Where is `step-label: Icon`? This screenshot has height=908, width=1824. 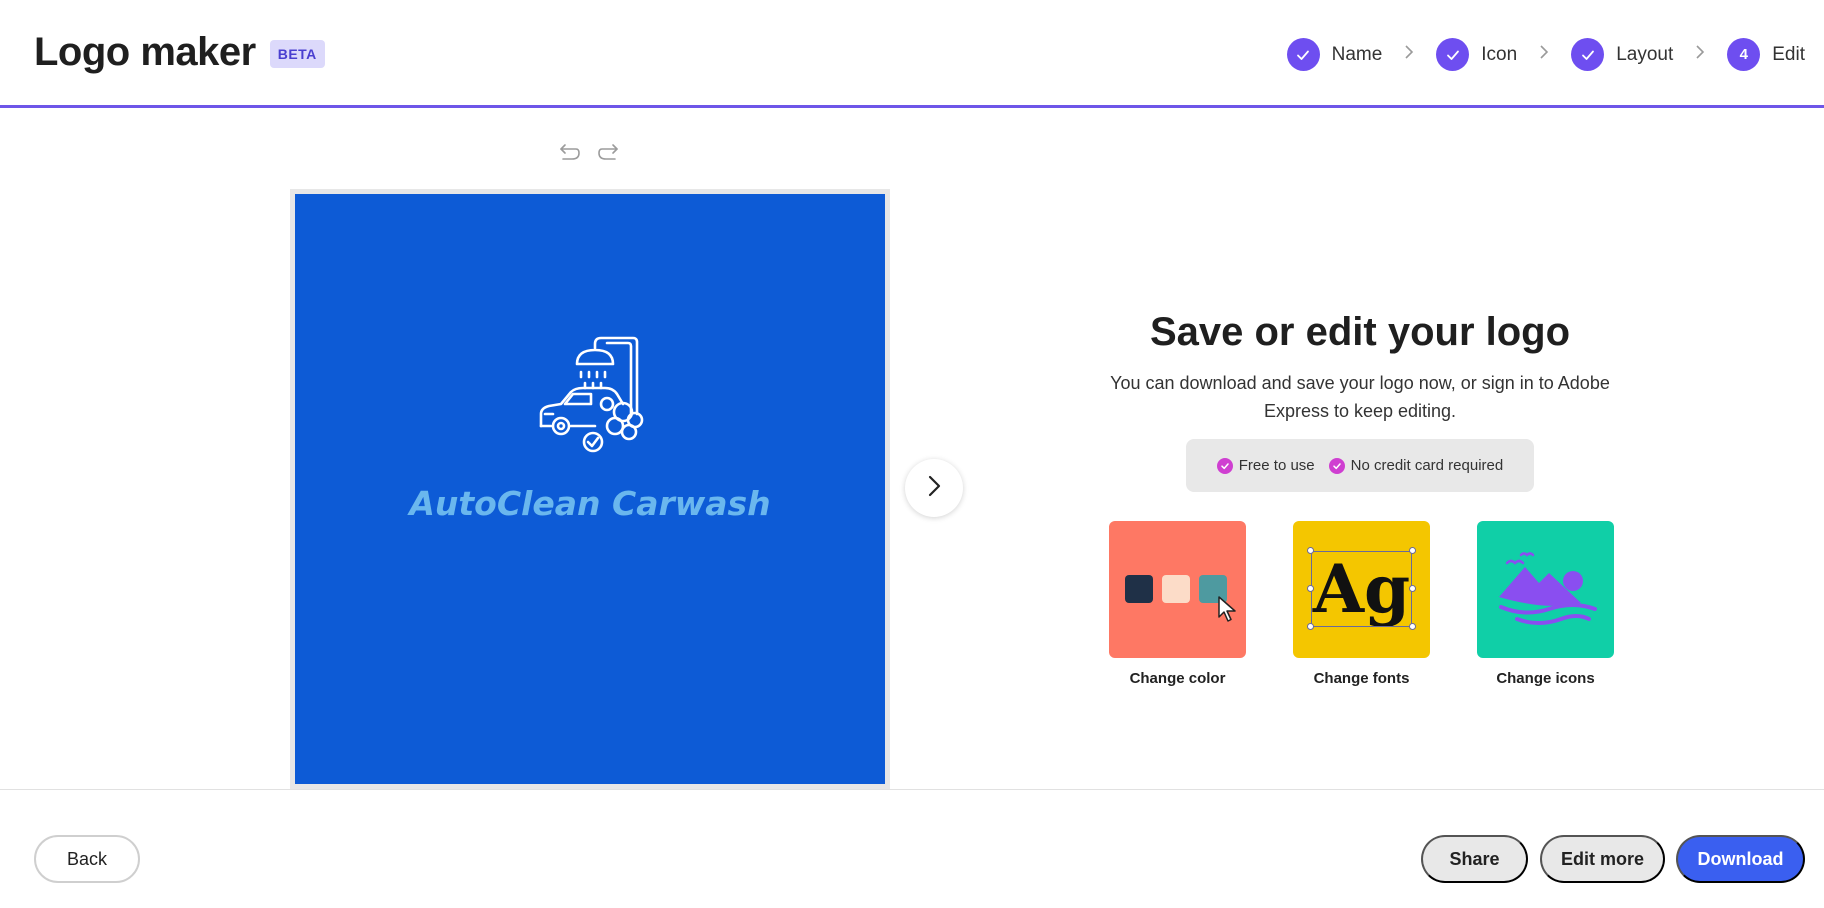 step-label: Icon is located at coordinates (1499, 54).